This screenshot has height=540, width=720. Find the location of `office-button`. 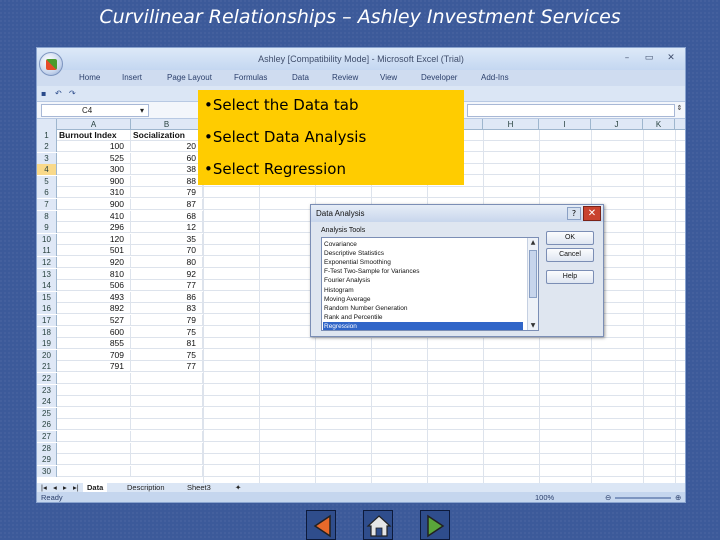

office-button is located at coordinates (51, 64).